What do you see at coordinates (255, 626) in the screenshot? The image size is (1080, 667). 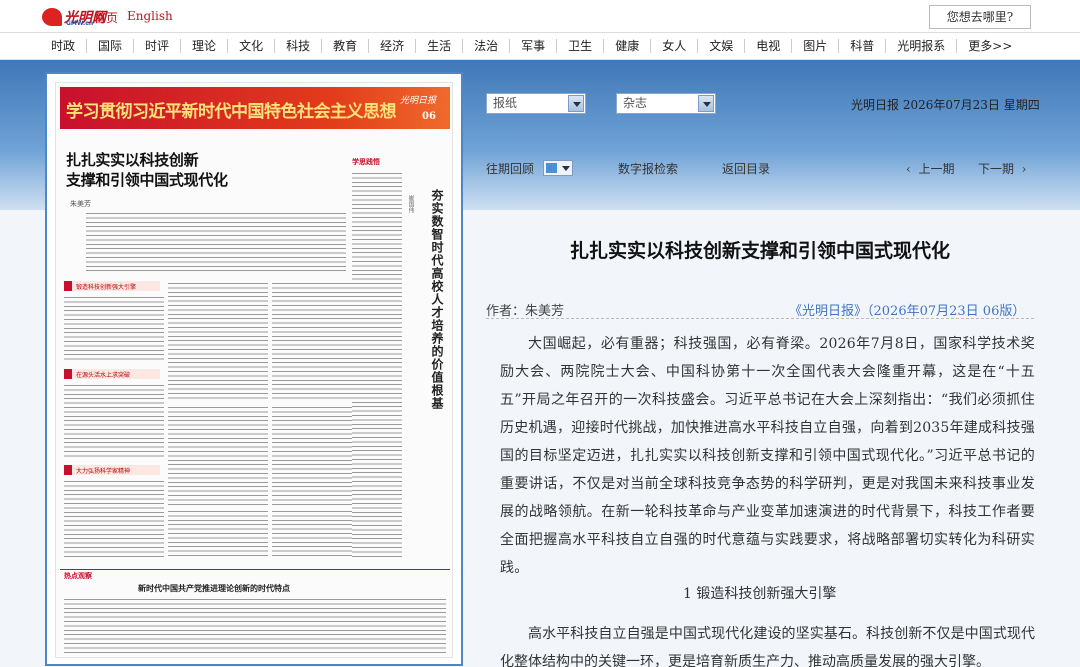 I see `bottom-text` at bounding box center [255, 626].